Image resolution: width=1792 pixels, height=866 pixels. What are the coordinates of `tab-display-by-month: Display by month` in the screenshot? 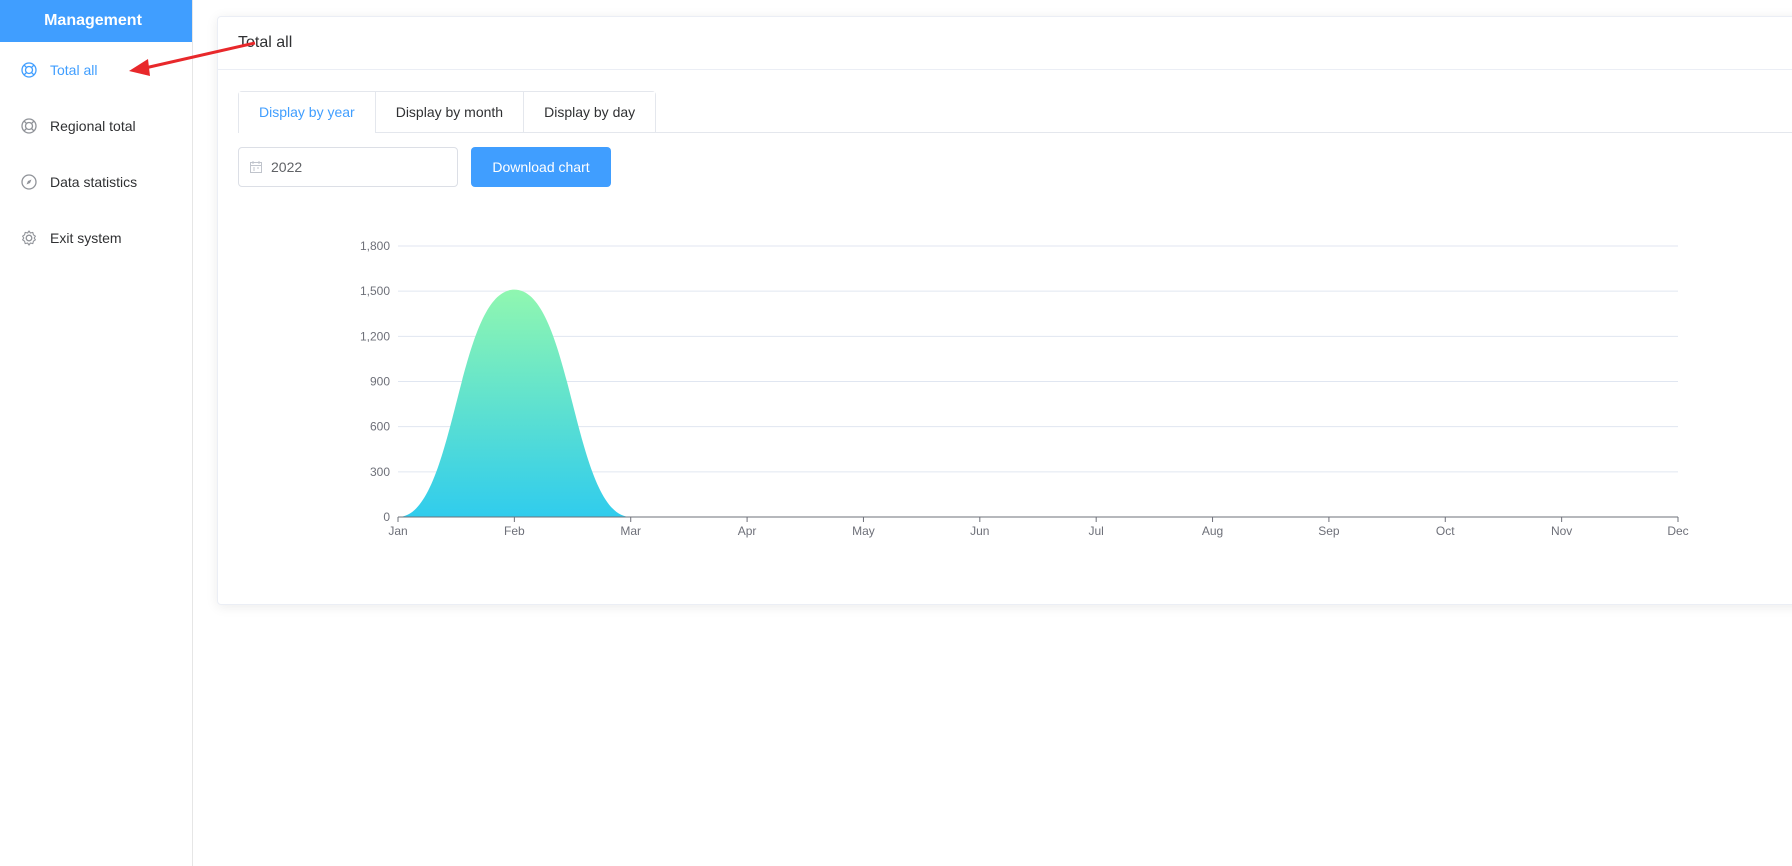 It's located at (449, 112).